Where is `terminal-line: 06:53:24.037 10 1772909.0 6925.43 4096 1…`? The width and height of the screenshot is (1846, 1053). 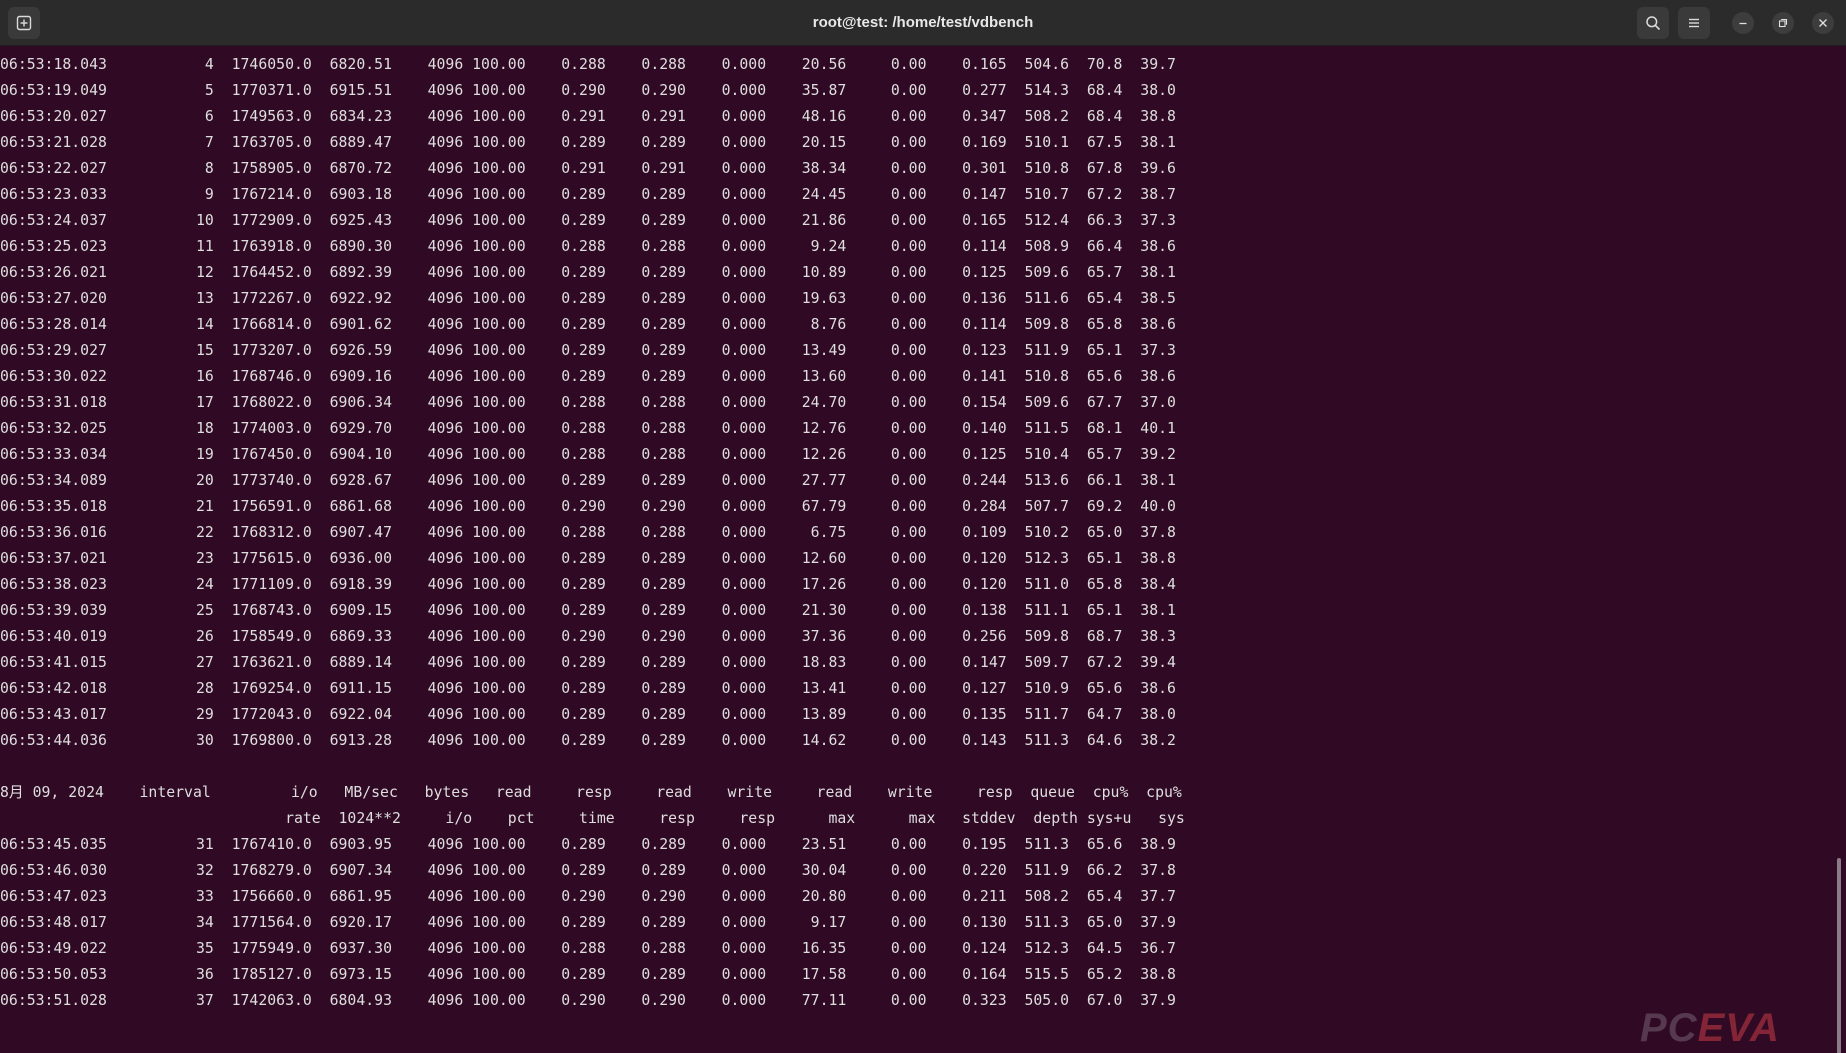
terminal-line: 06:53:24.037 10 1772909.0 6925.43 4096 1… is located at coordinates (588, 220).